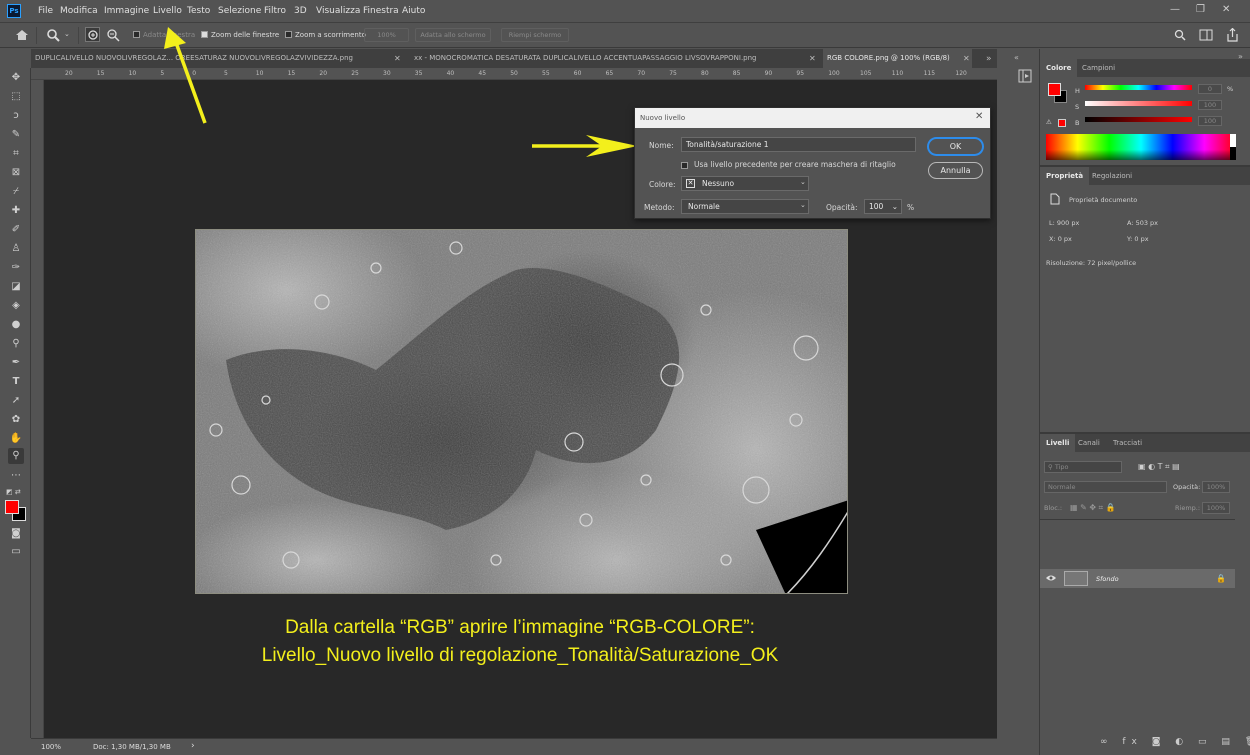 The height and width of the screenshot is (755, 1250). Describe the element at coordinates (92, 34) in the screenshot. I see `zoom-in-icon` at that location.